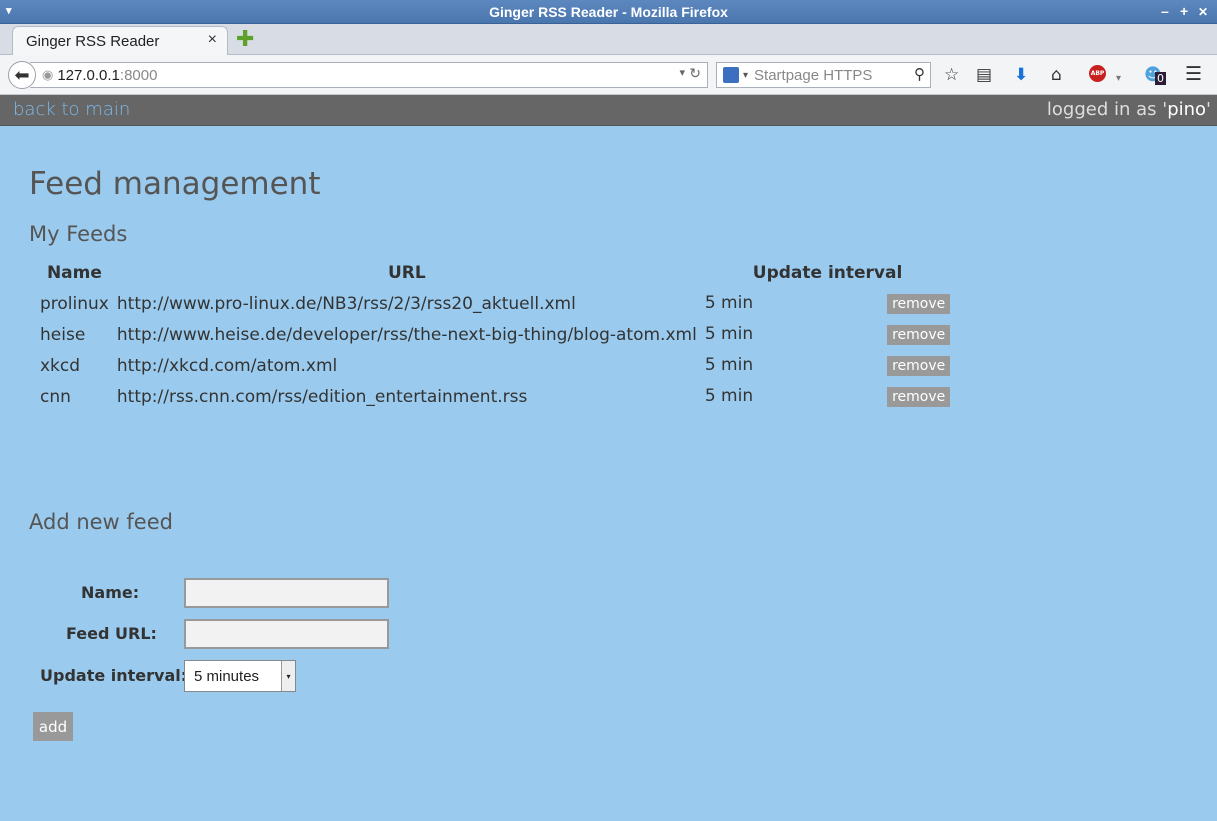  Describe the element at coordinates (608, 110) in the screenshot. I see `app-topbar: back to main logged in as 'pino'` at that location.